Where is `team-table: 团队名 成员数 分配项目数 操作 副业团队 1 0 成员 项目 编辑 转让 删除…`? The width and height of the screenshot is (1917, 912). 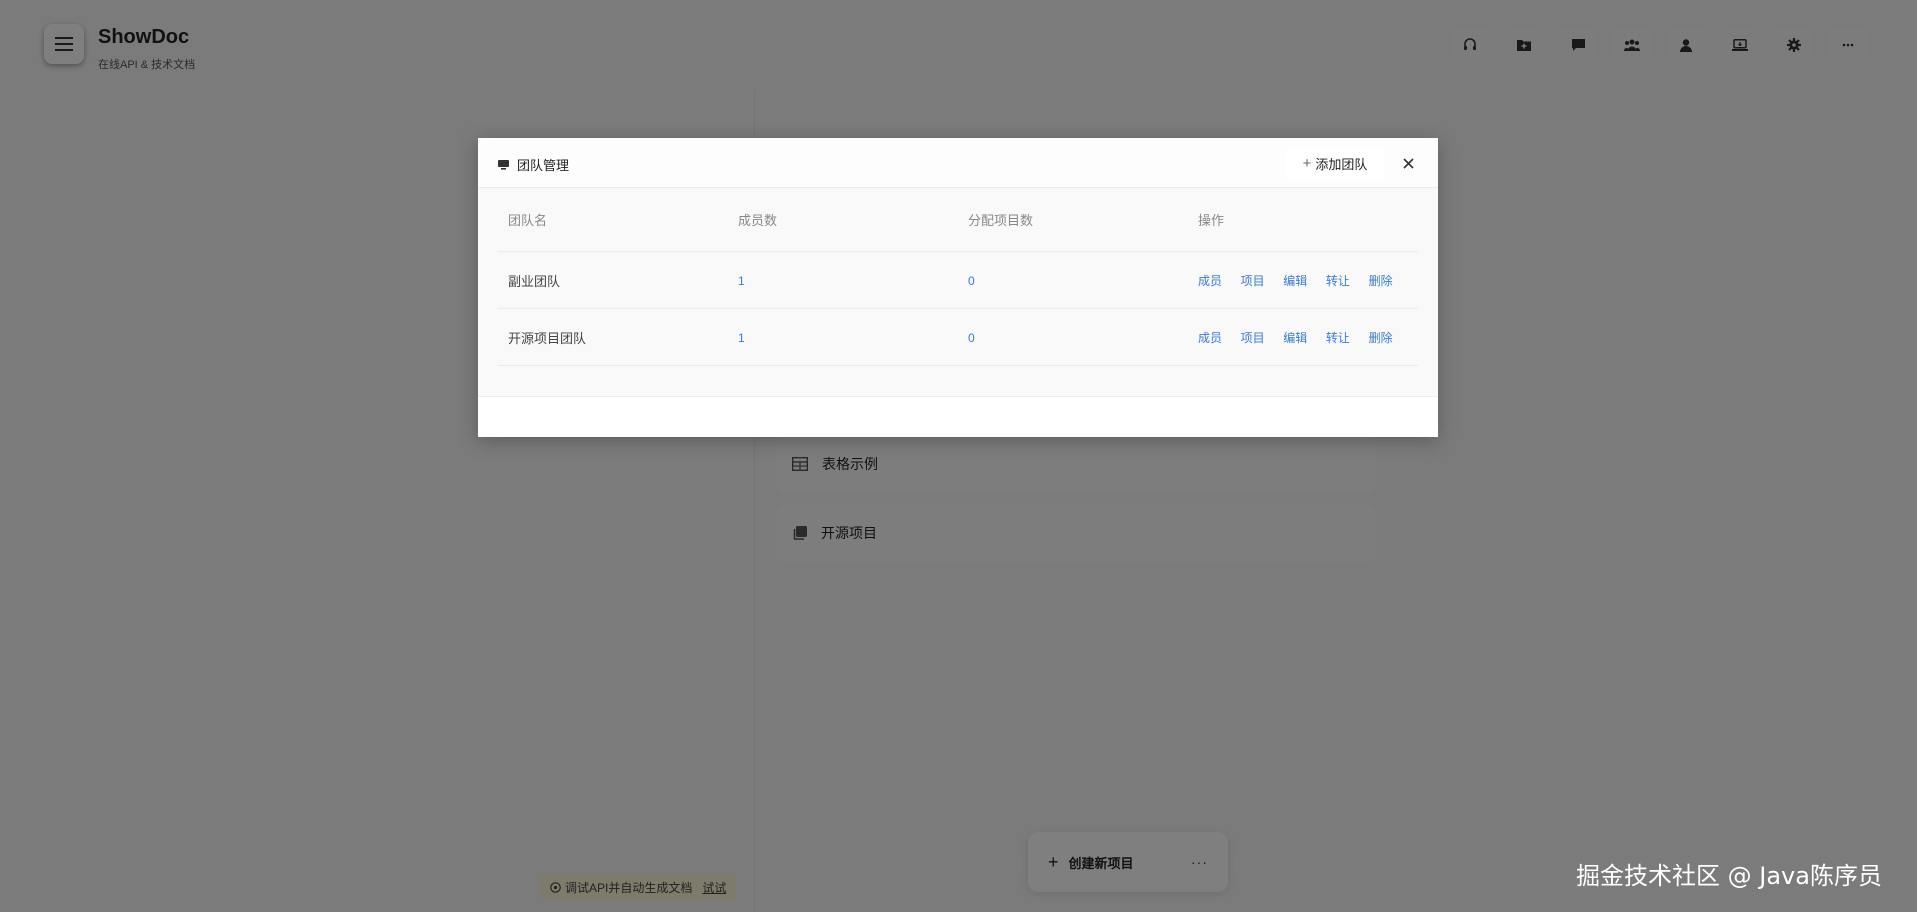
team-table: 团队名 成员数 分配项目数 操作 副业团队 1 0 成员 项目 编辑 转让 删除… is located at coordinates (958, 277).